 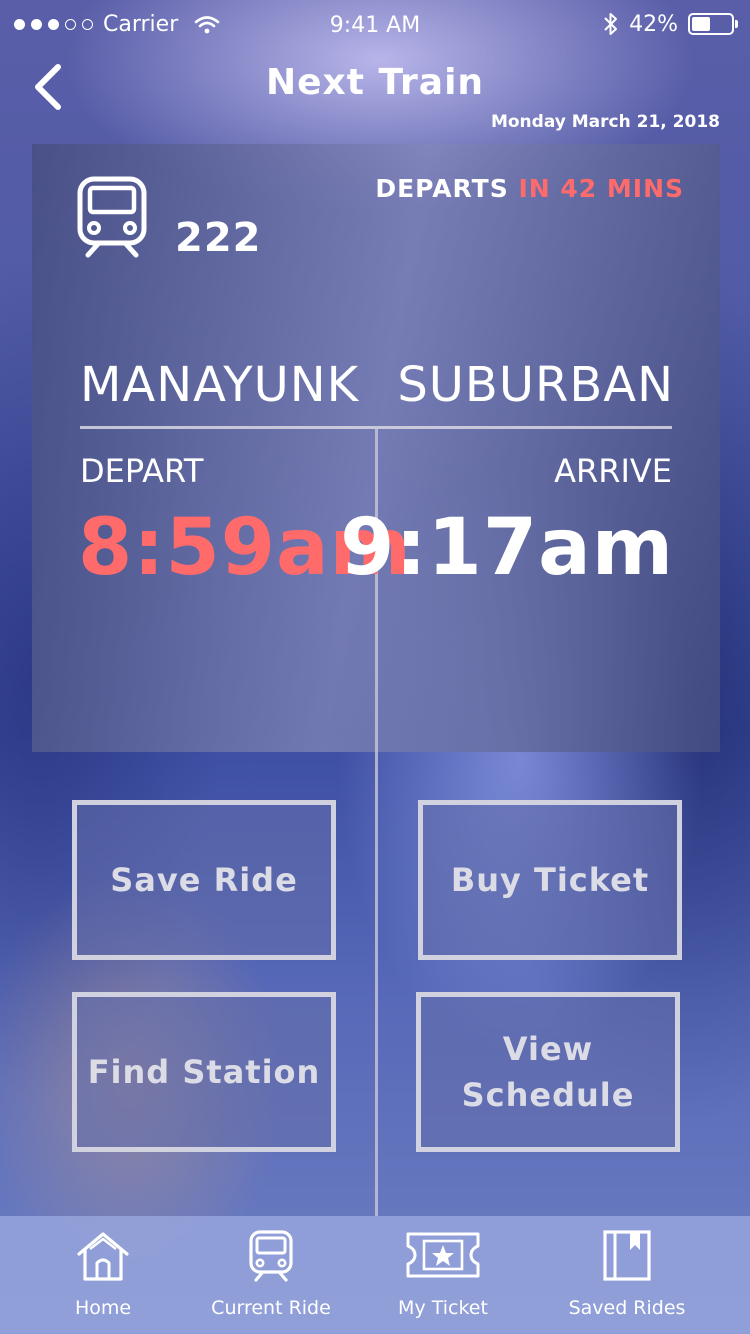 I want to click on tab-home-label: Home, so click(x=103, y=1308).